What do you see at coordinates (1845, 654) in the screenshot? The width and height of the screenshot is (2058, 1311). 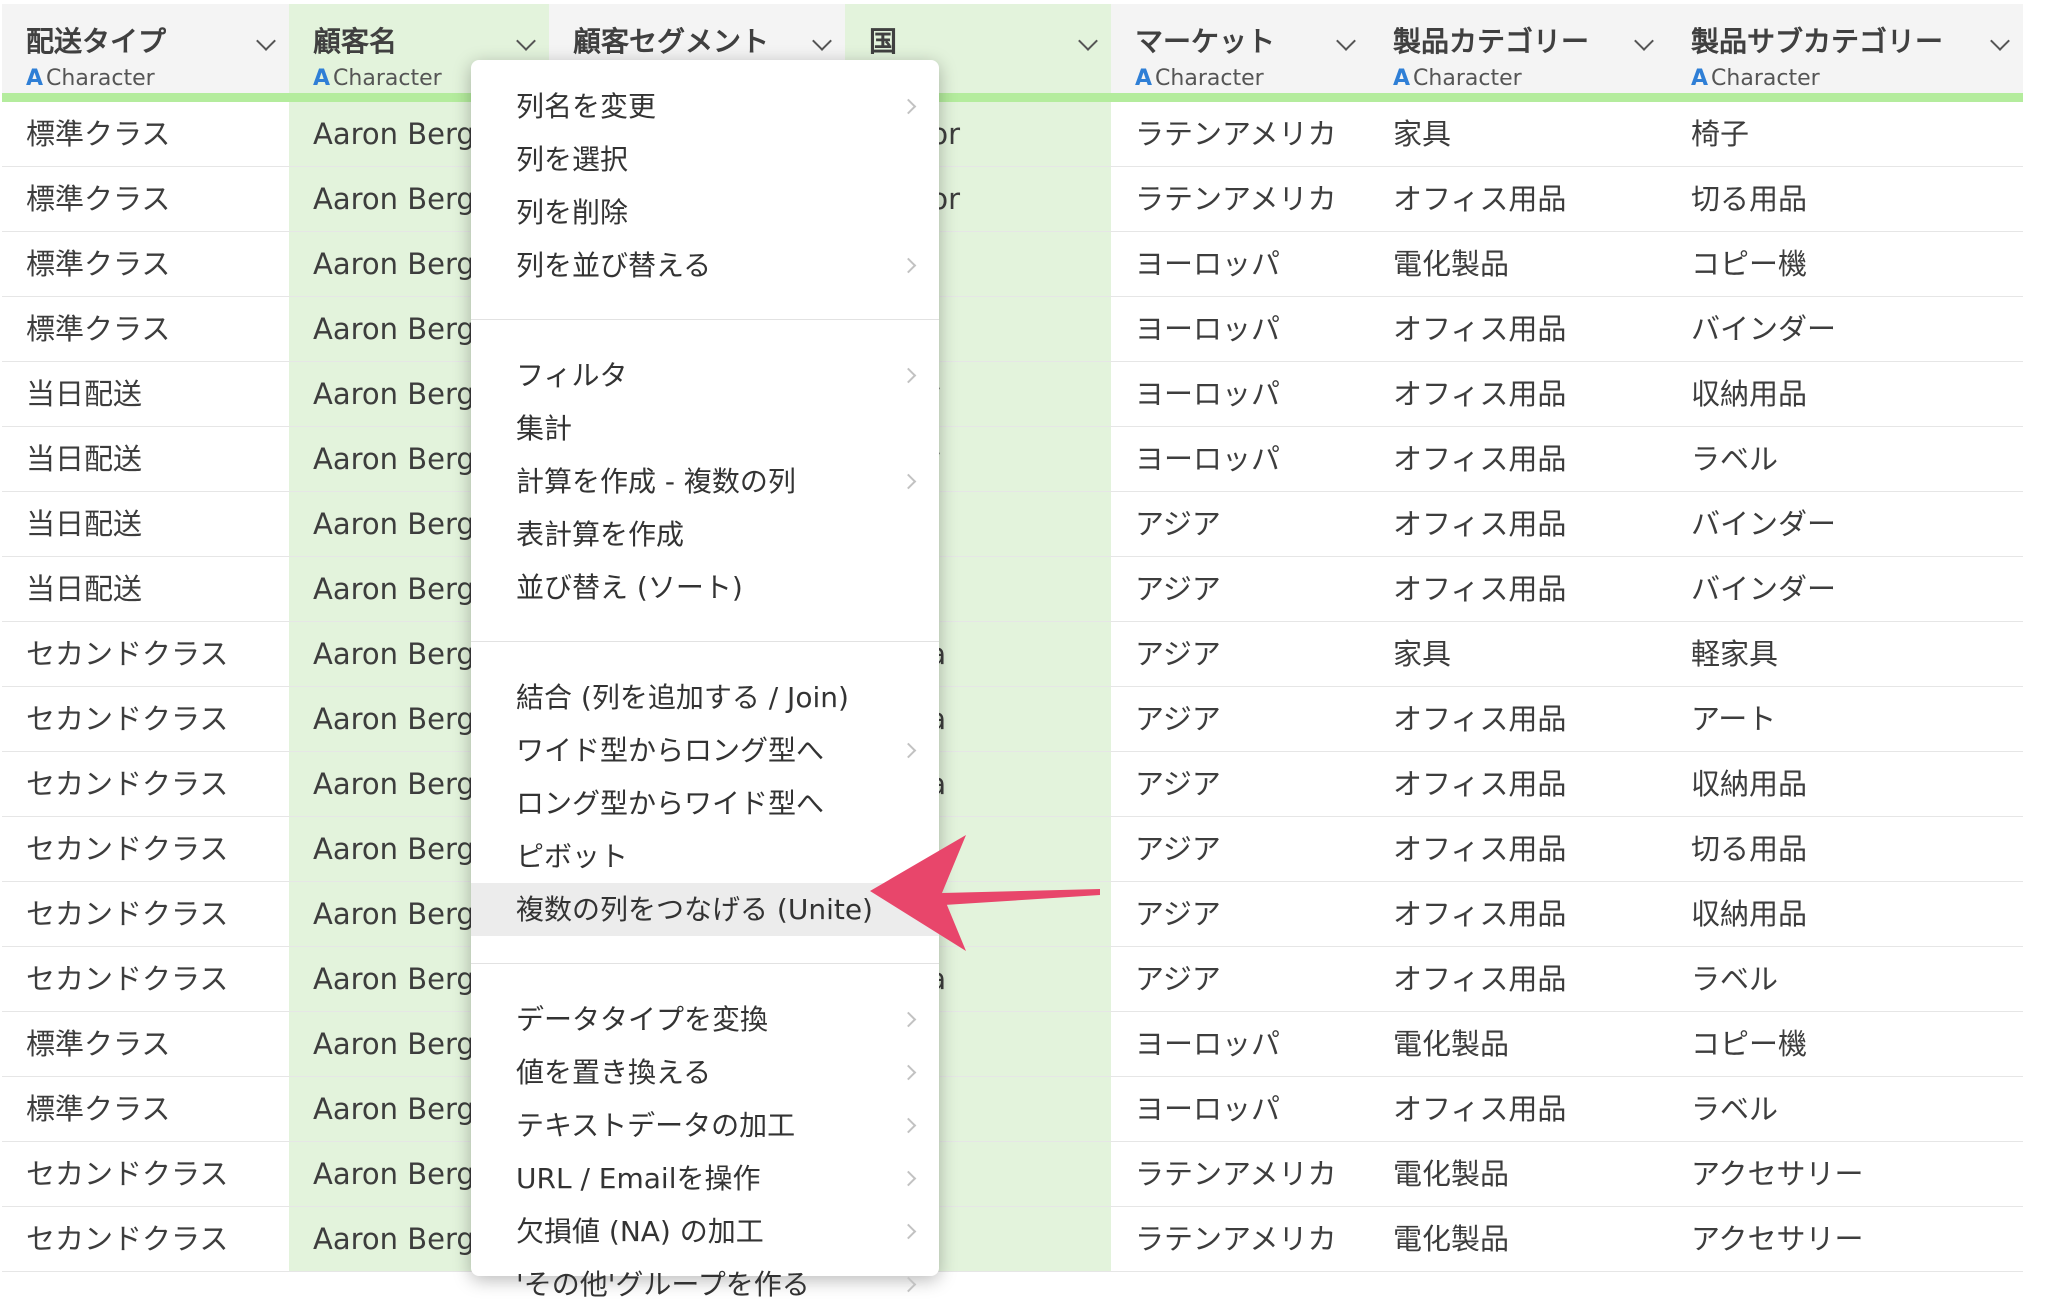 I see `table-cell: 軽家具` at bounding box center [1845, 654].